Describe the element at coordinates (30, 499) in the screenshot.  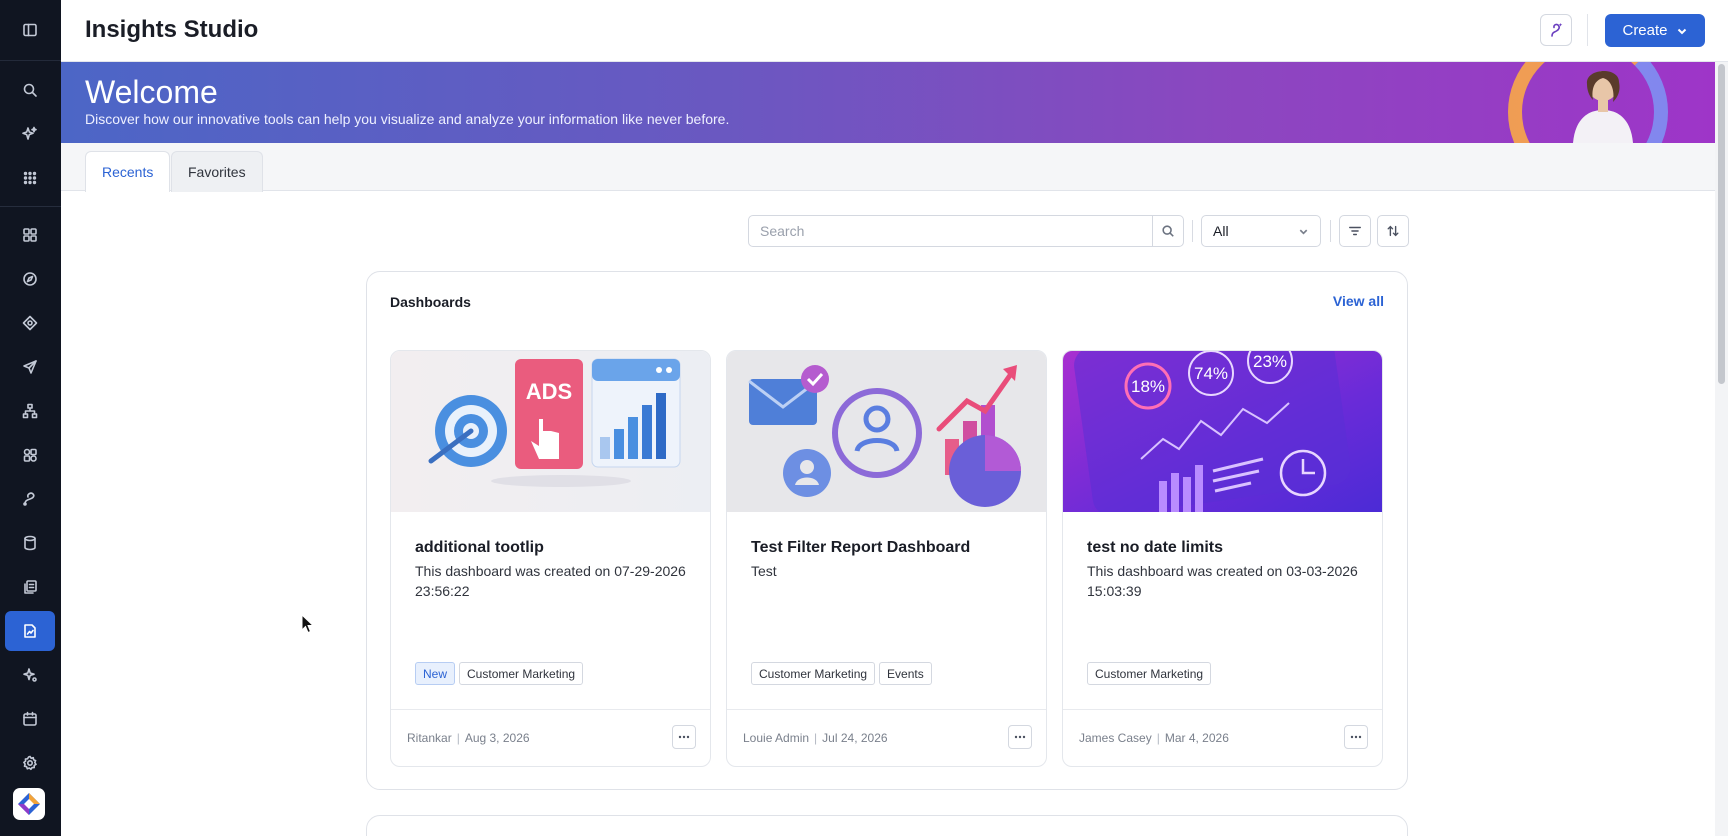
I see `journey-icon` at that location.